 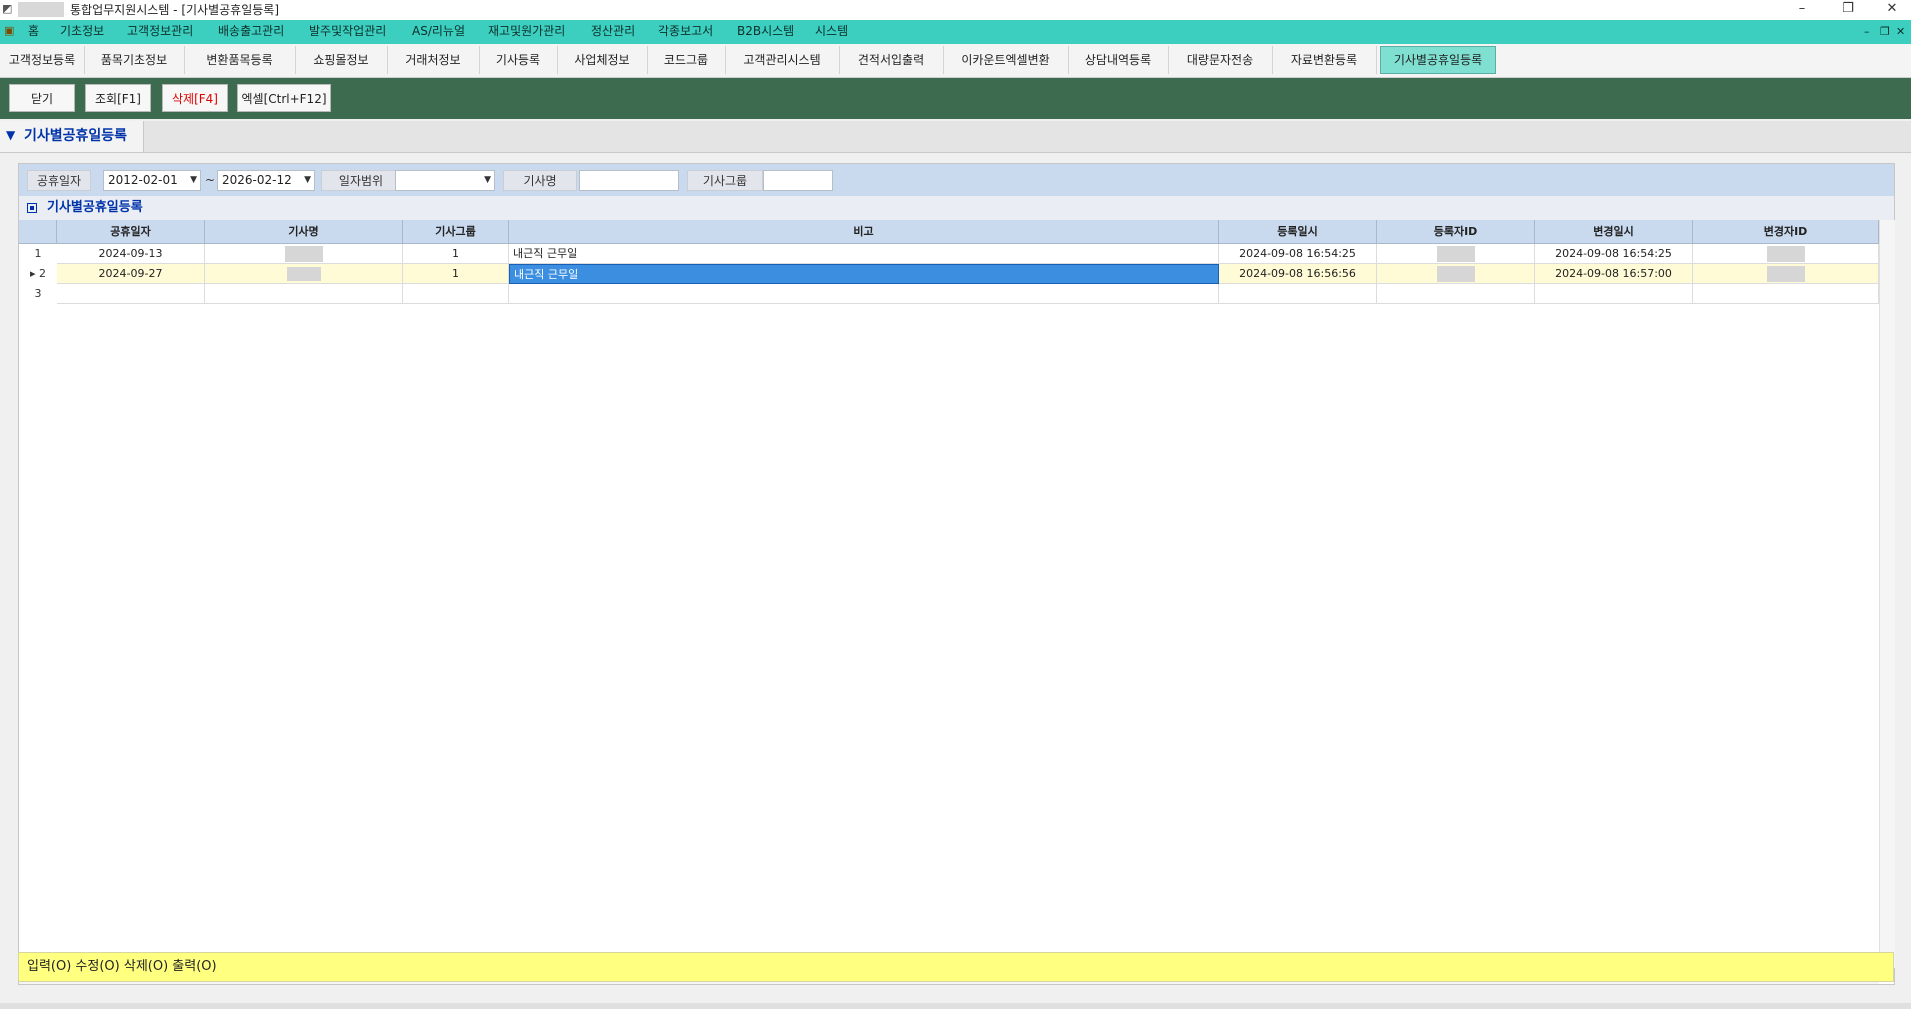 What do you see at coordinates (1298, 294) in the screenshot?
I see `cell-reg-time` at bounding box center [1298, 294].